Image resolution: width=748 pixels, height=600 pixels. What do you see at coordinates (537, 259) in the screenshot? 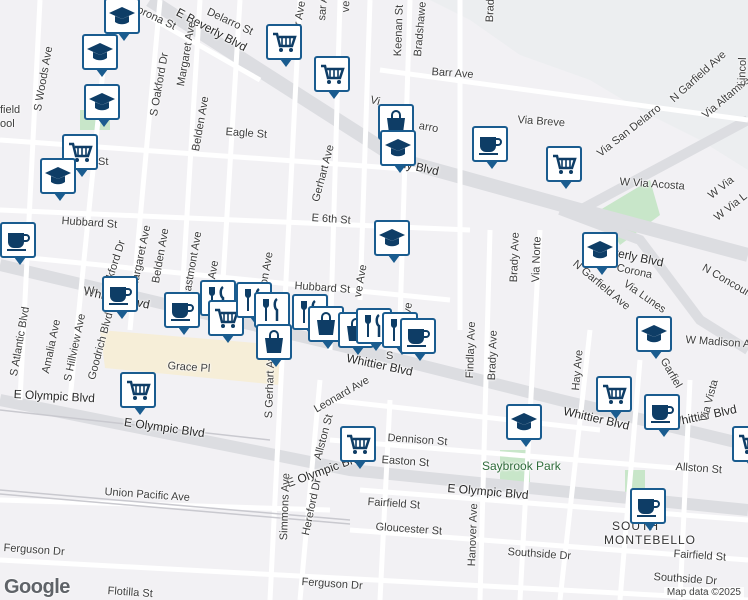
I see `street-via-norte: Via Norte` at bounding box center [537, 259].